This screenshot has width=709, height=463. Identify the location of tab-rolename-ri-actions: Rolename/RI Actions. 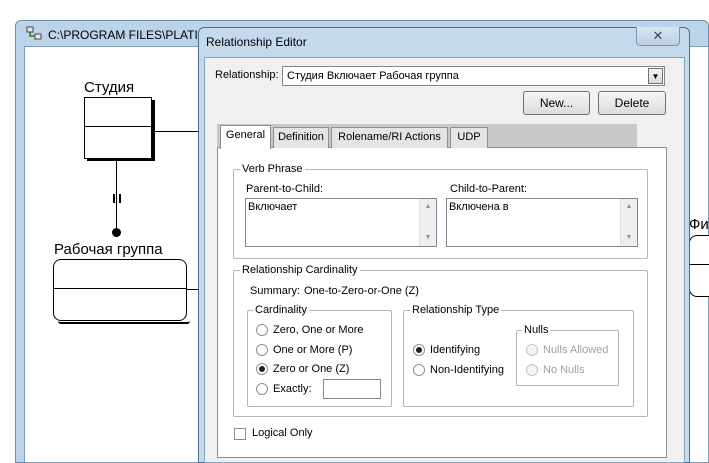
(389, 137).